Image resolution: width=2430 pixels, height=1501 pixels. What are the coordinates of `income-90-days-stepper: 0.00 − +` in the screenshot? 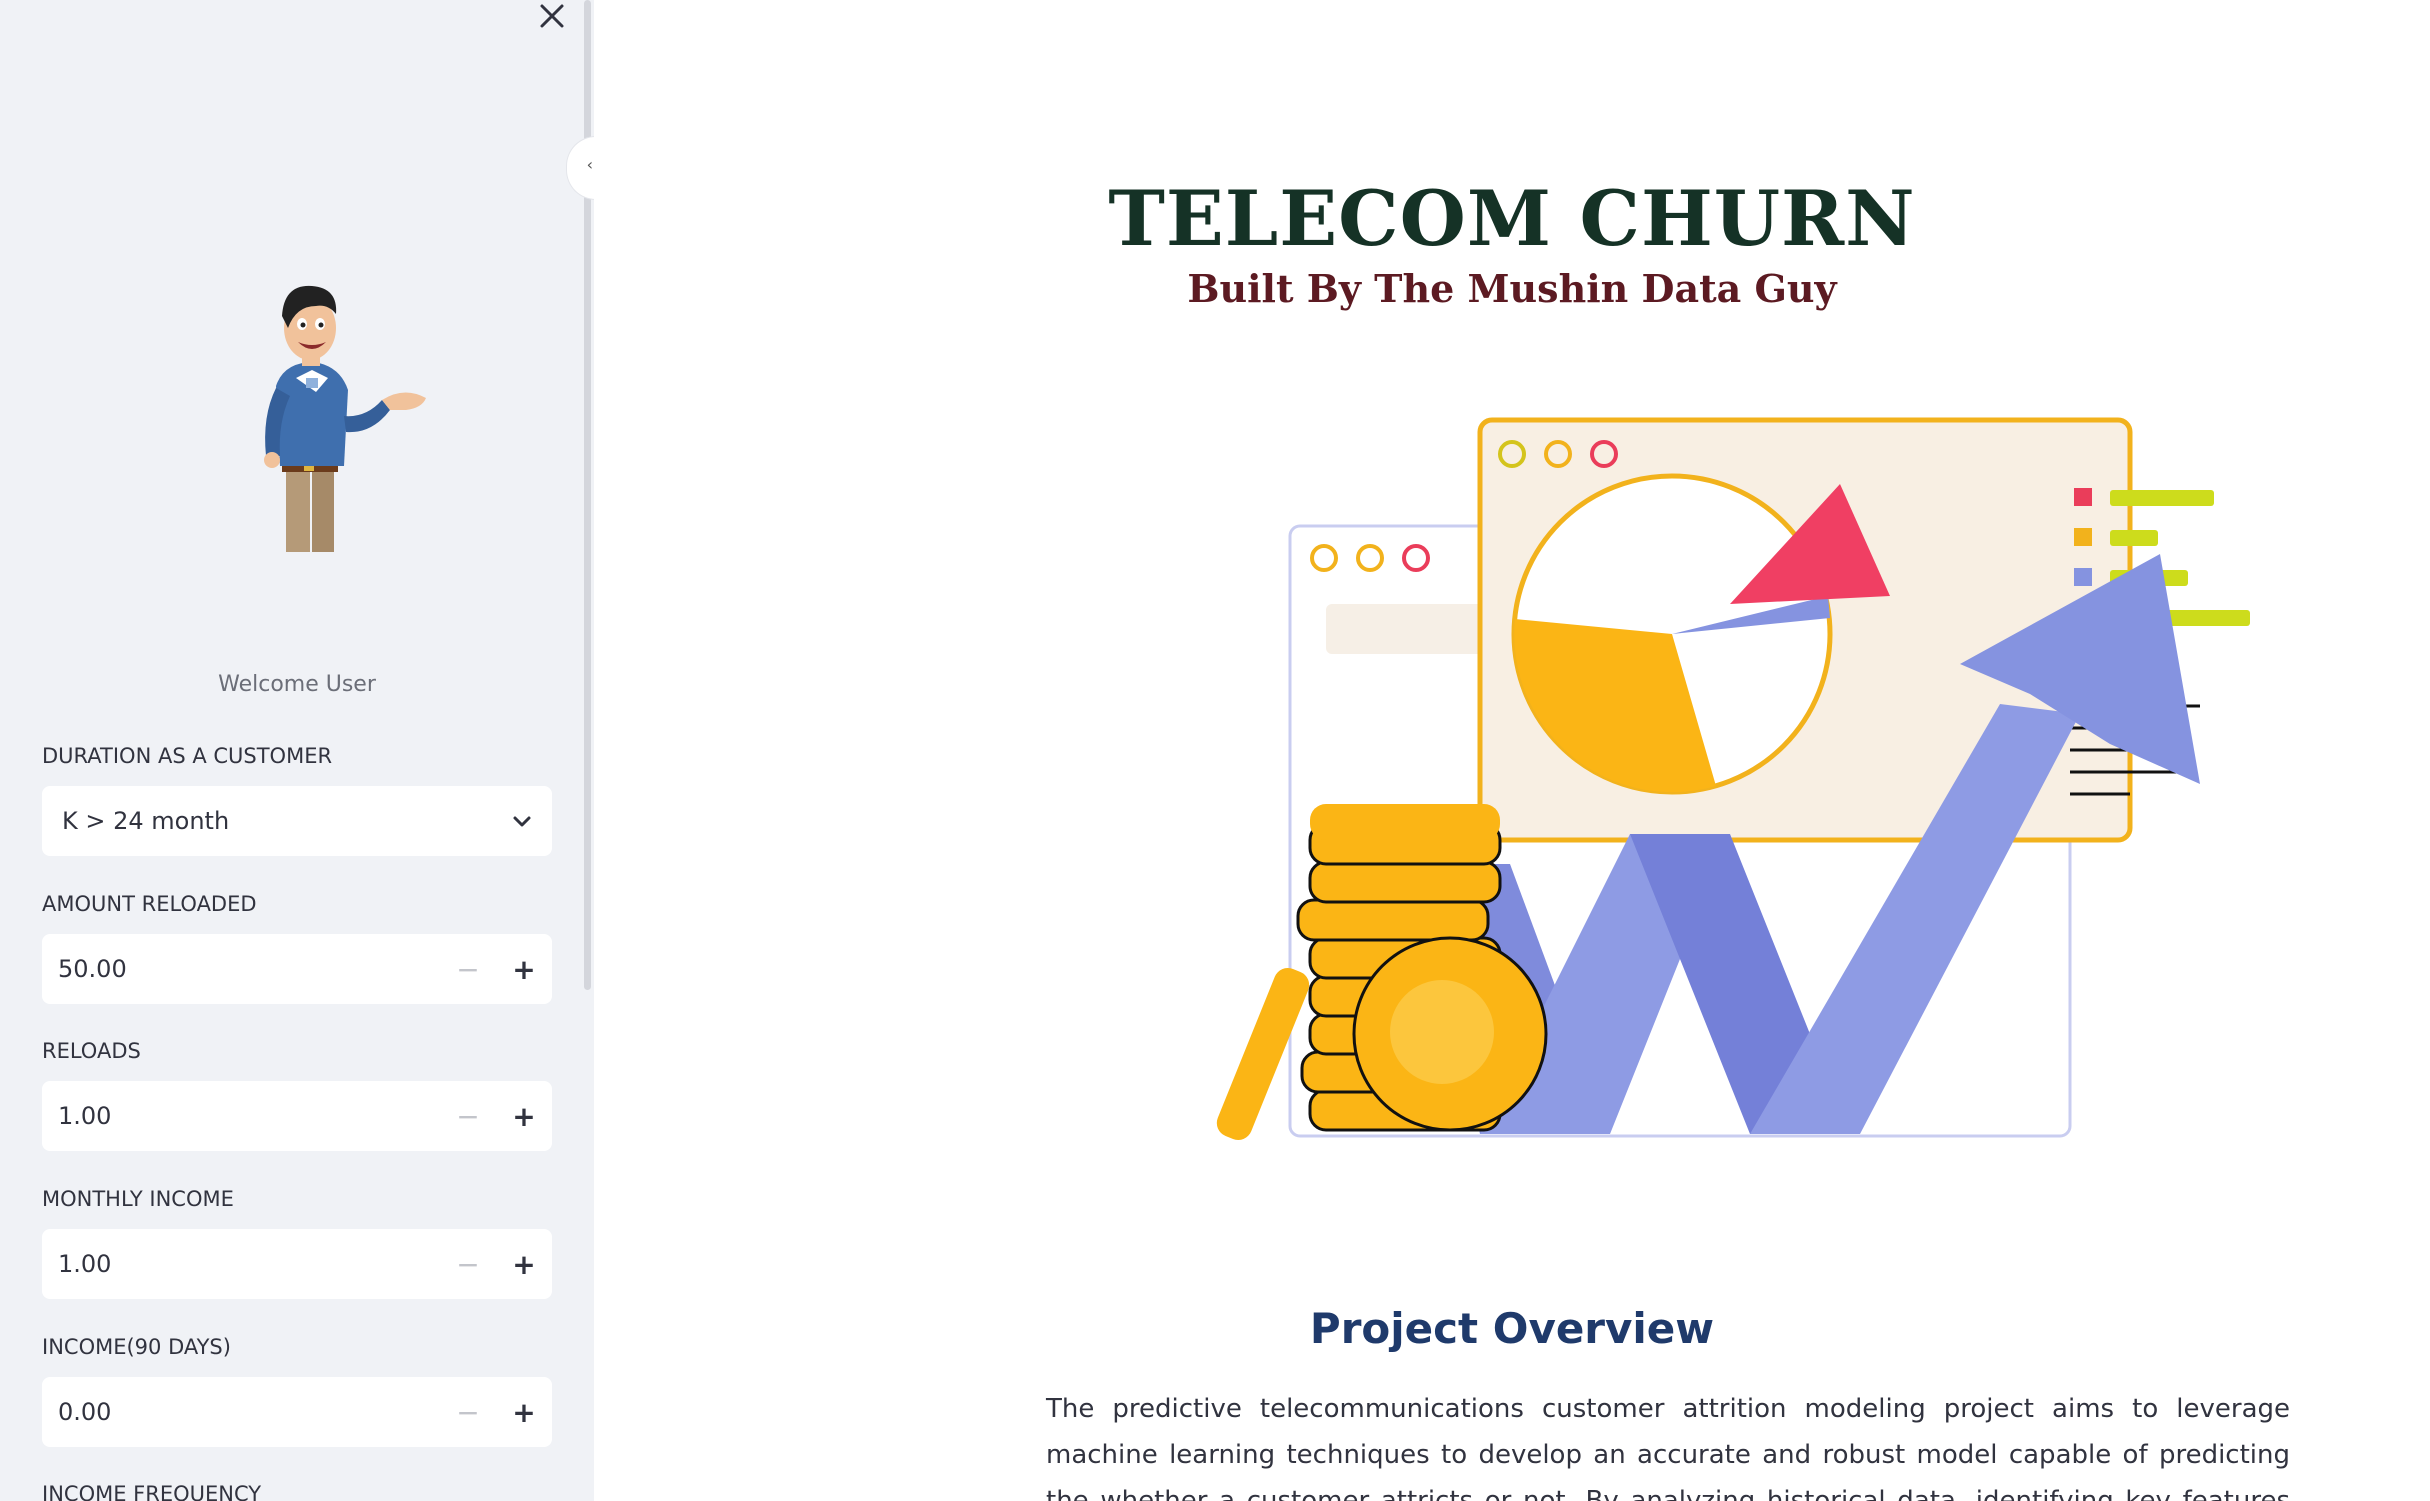 It's located at (297, 1412).